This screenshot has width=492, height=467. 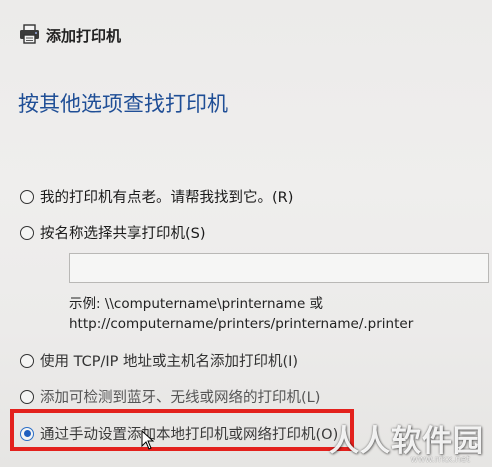 What do you see at coordinates (246, 33) in the screenshot?
I see `title-bar: 添加打印机` at bounding box center [246, 33].